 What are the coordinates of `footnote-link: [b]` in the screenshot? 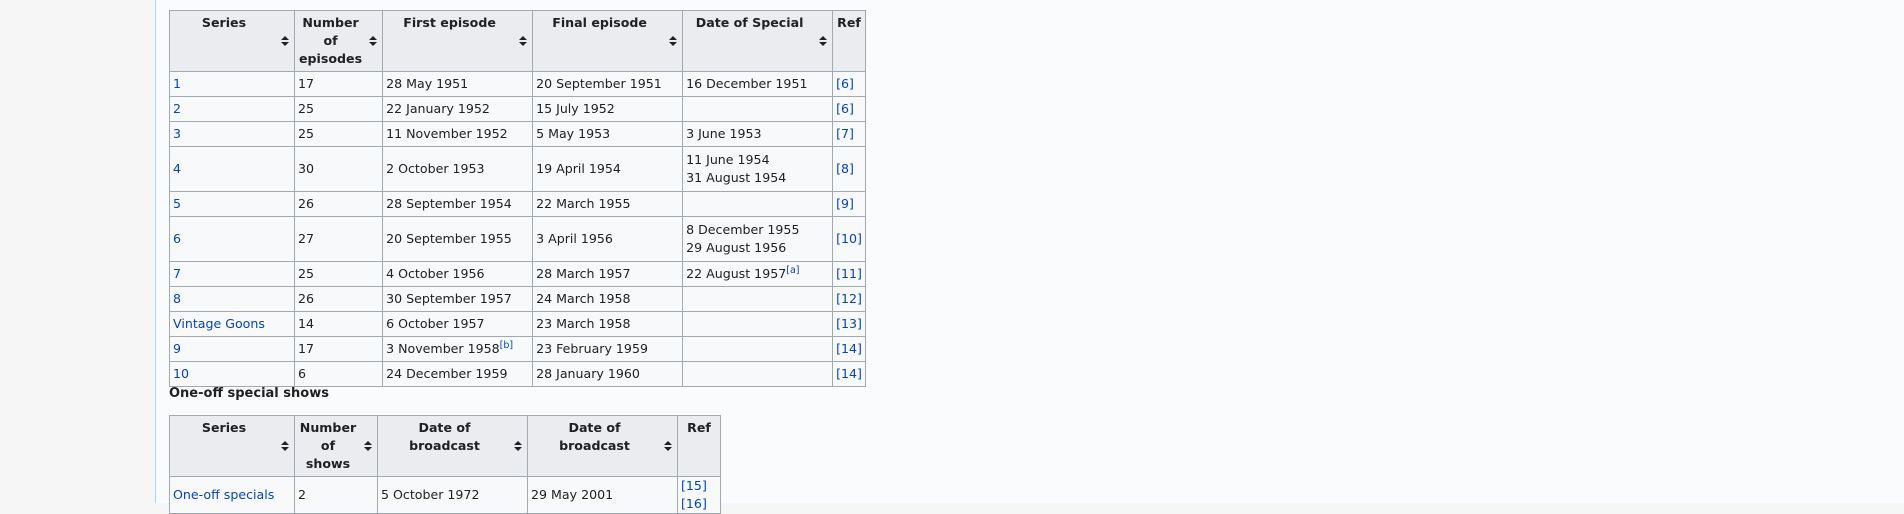 It's located at (506, 345).